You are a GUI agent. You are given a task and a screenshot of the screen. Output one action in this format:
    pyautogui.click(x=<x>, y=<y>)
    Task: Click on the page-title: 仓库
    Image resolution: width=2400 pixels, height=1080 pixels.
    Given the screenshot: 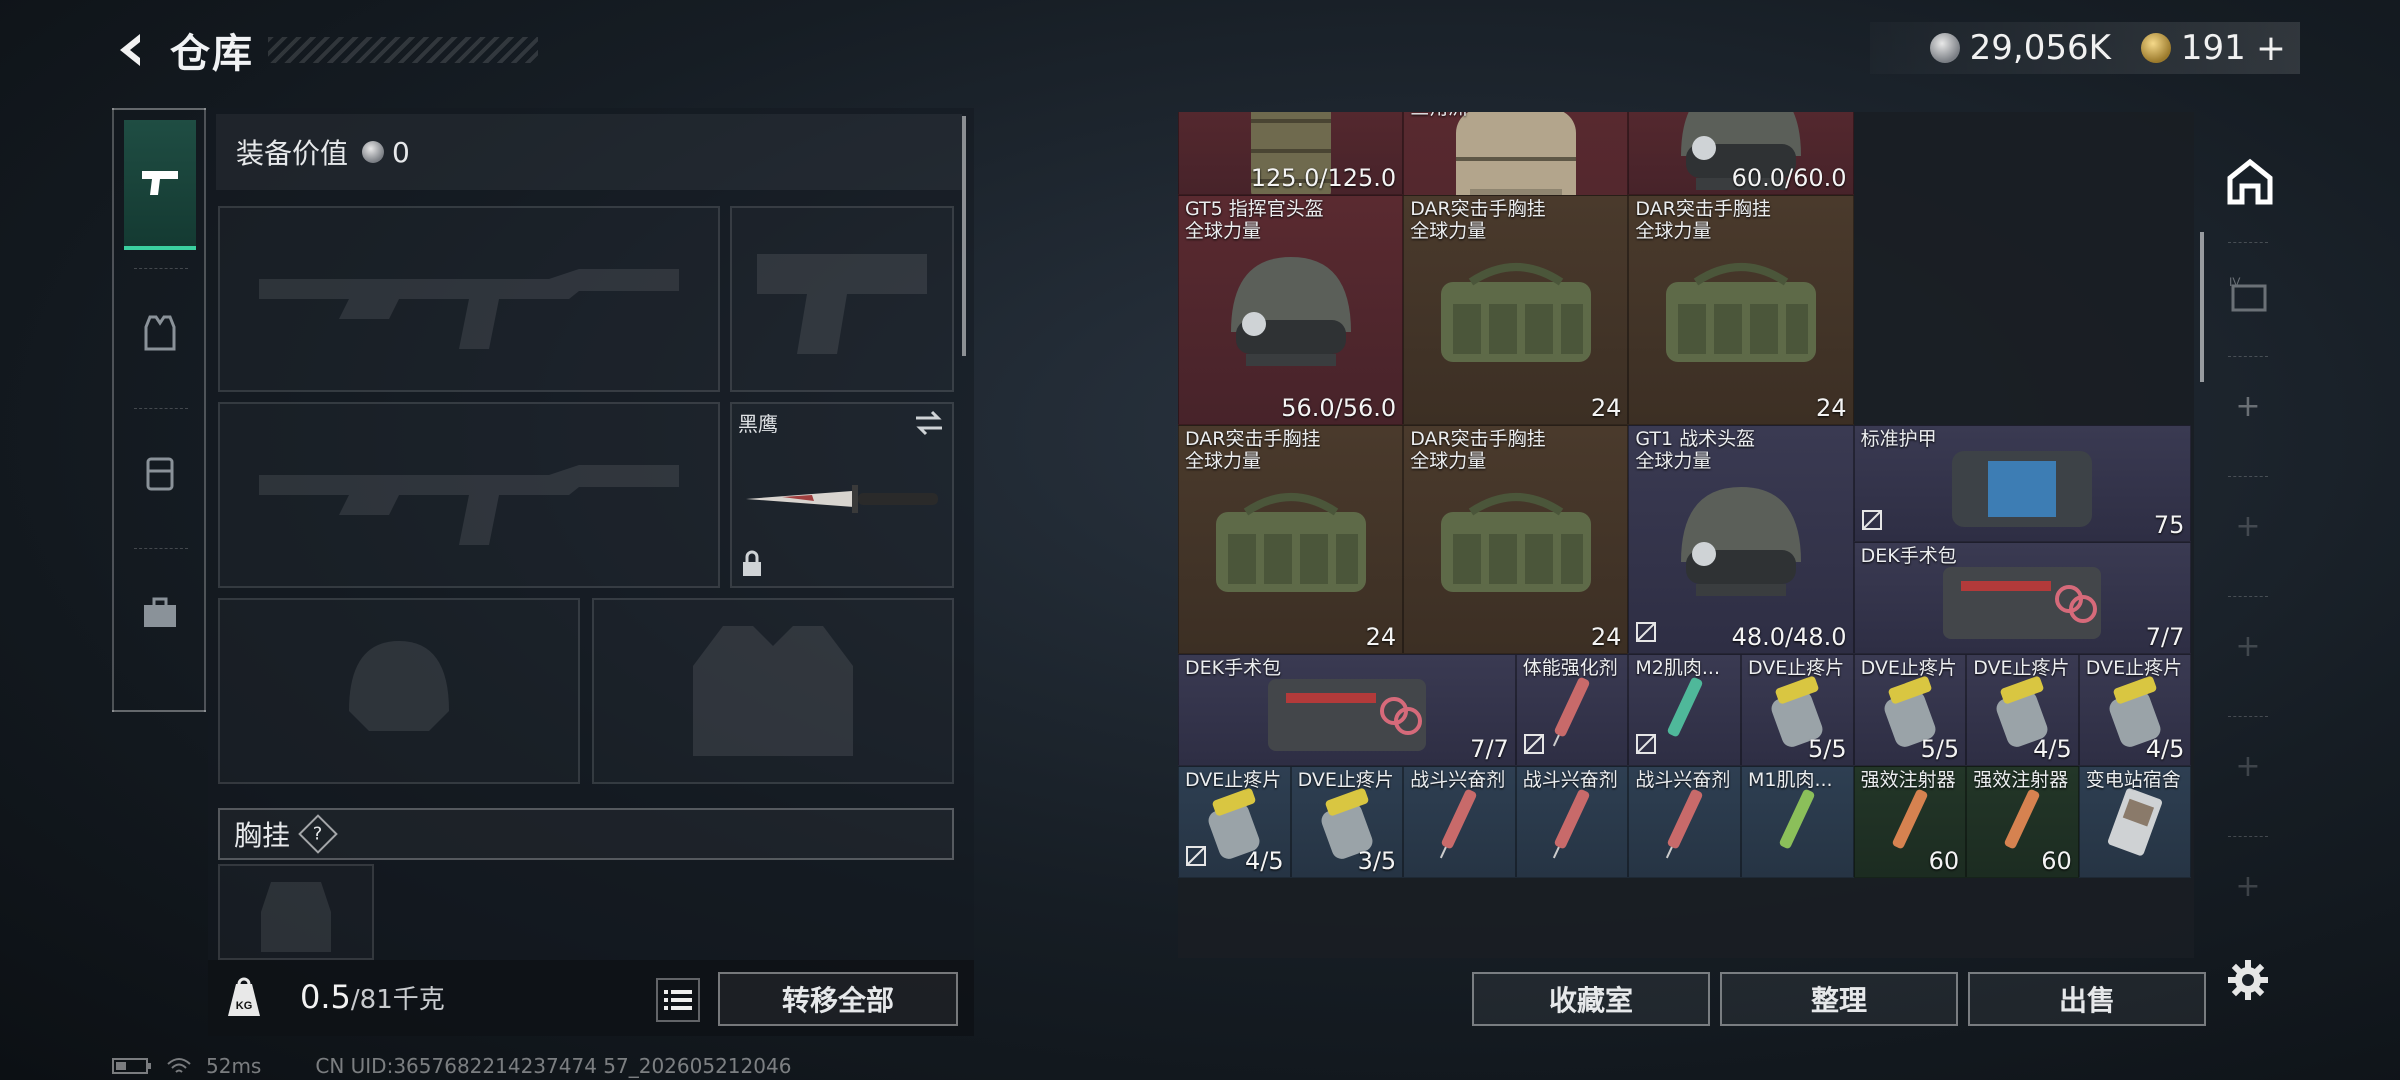 What is the action you would take?
    pyautogui.click(x=212, y=54)
    